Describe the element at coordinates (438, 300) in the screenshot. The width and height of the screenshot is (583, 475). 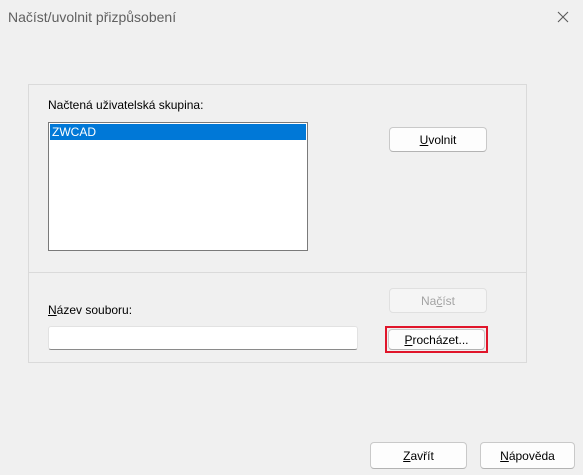
I see `load-button: Na č íst` at that location.